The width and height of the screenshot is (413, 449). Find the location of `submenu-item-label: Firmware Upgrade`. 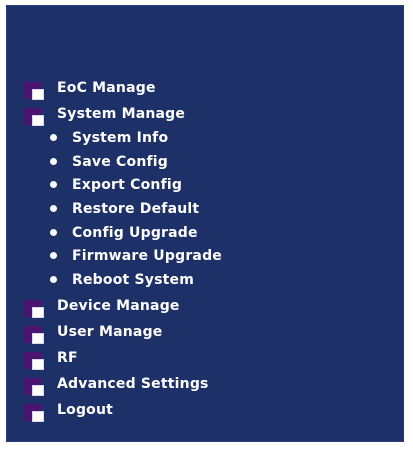

submenu-item-label: Firmware Upgrade is located at coordinates (147, 256).